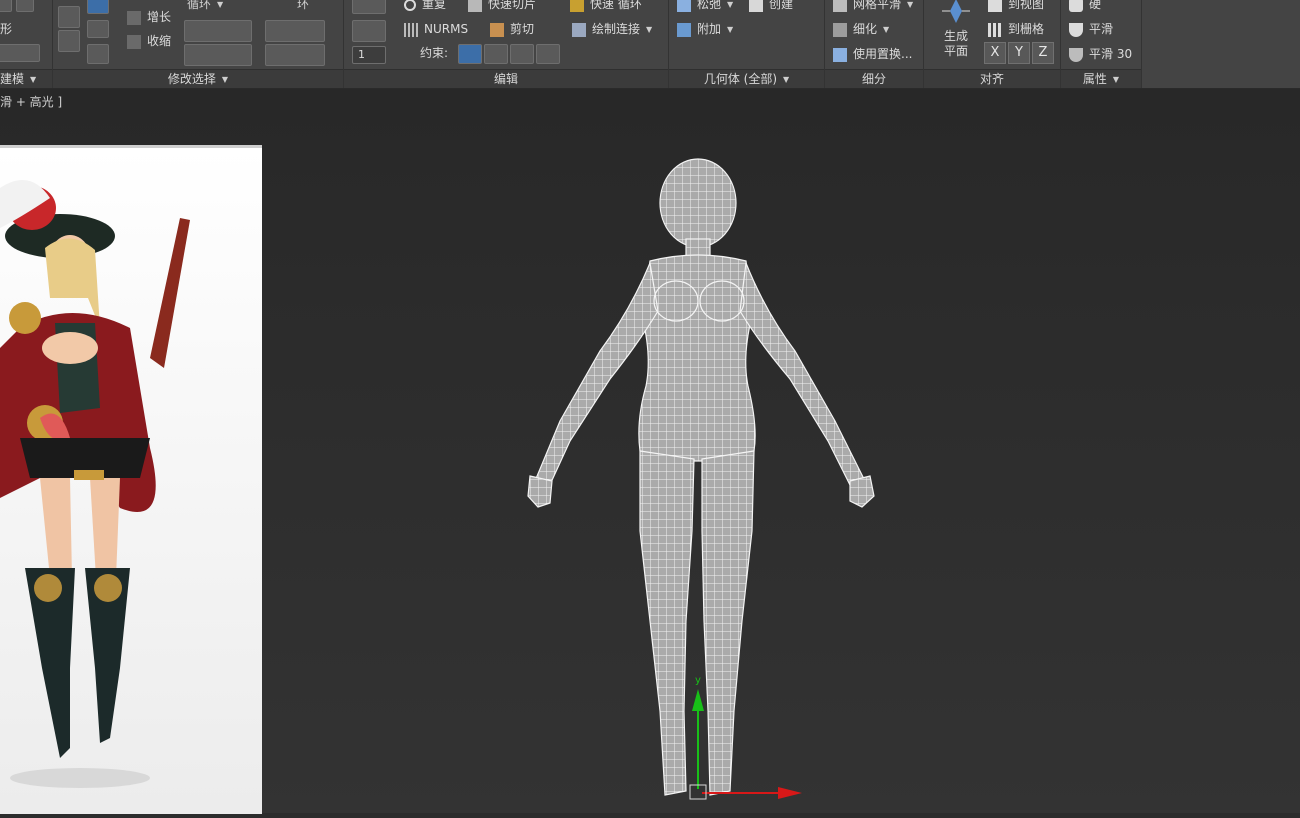 The image size is (1300, 818). I want to click on relax-button: 松弛 ▼, so click(705, 7).